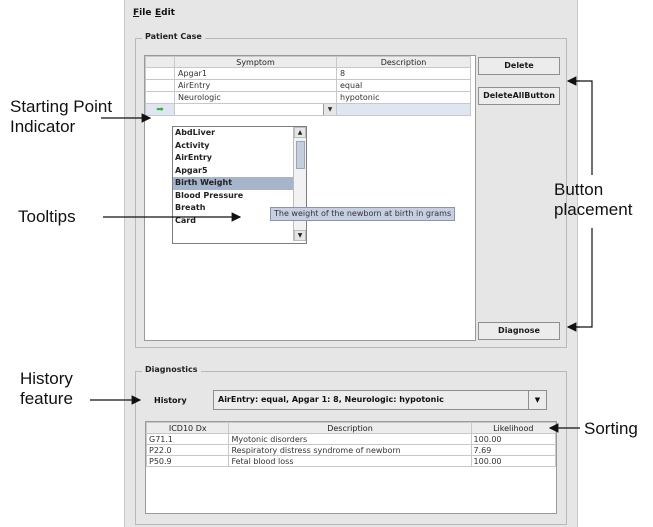 Image resolution: width=653 pixels, height=527 pixels. I want to click on bracket-top, so click(582, 127).